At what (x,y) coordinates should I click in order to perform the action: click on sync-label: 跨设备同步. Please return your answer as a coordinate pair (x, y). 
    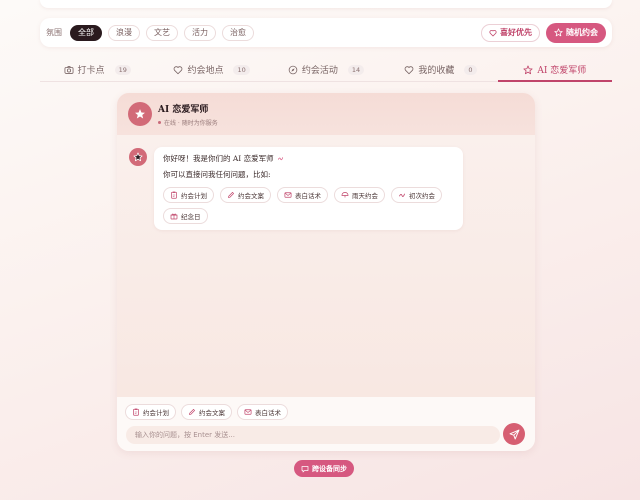
    Looking at the image, I should click on (329, 468).